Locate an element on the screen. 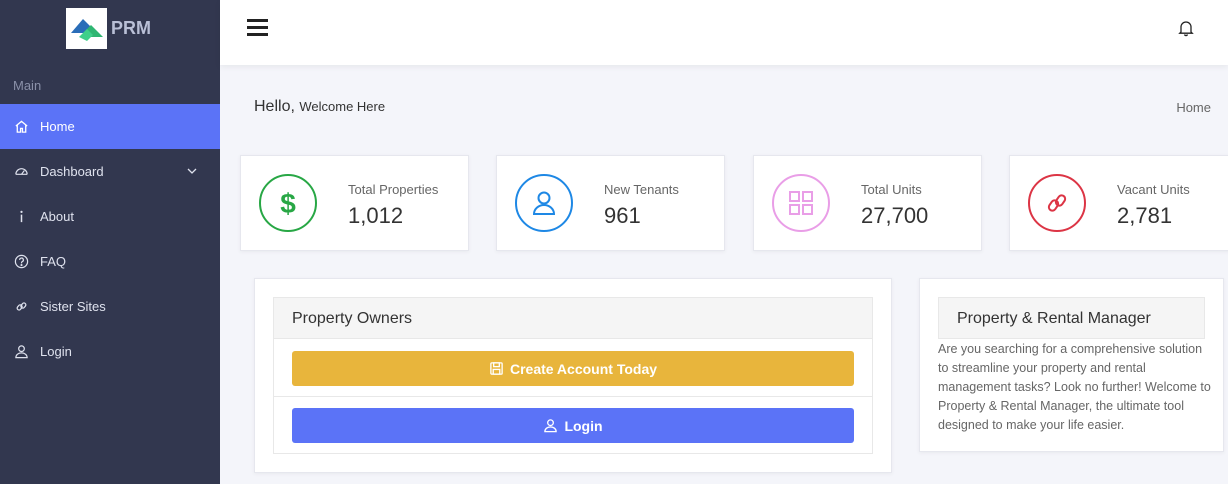 The width and height of the screenshot is (1228, 484). page-title: Hello, Welcome Here is located at coordinates (319, 107).